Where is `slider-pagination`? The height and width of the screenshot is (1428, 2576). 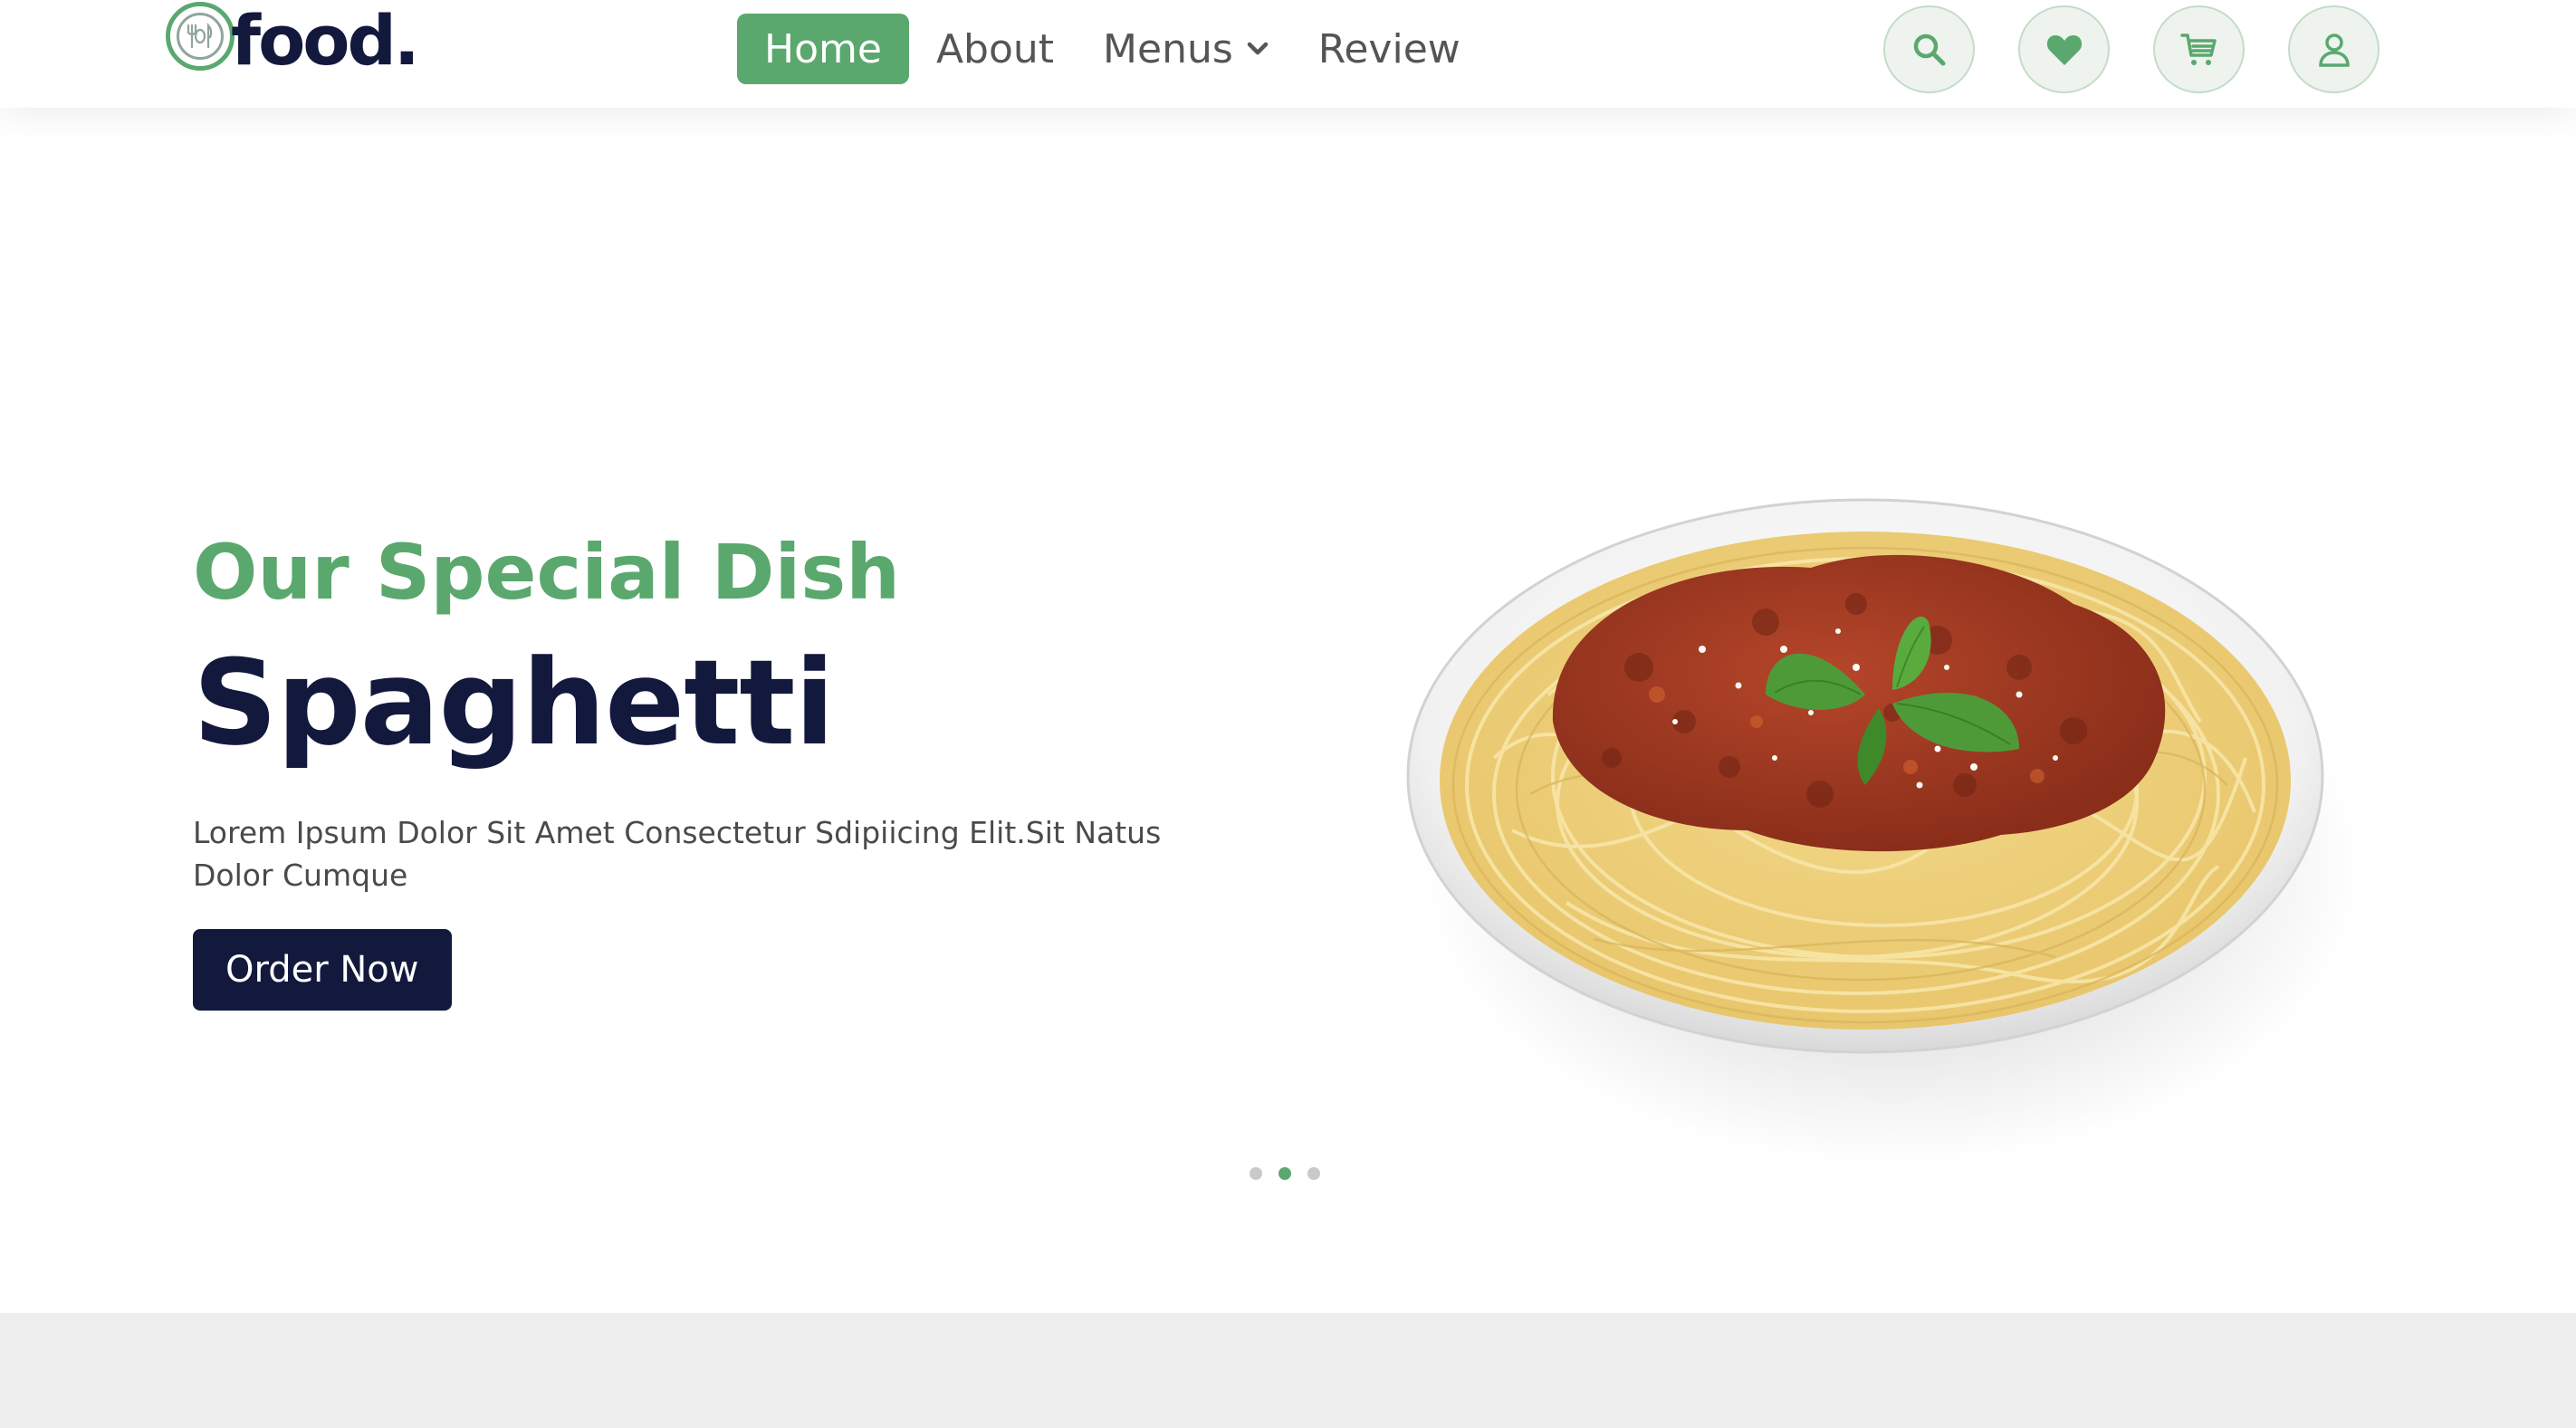
slider-pagination is located at coordinates (1293, 1173).